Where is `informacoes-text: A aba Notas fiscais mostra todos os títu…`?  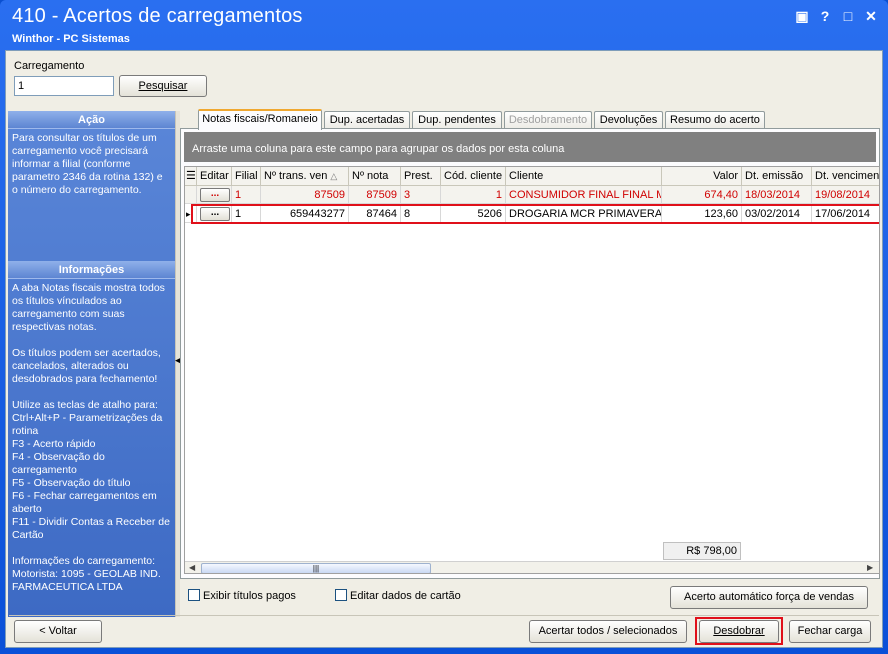
informacoes-text: A aba Notas fiscais mostra todos os títu… is located at coordinates (91, 437).